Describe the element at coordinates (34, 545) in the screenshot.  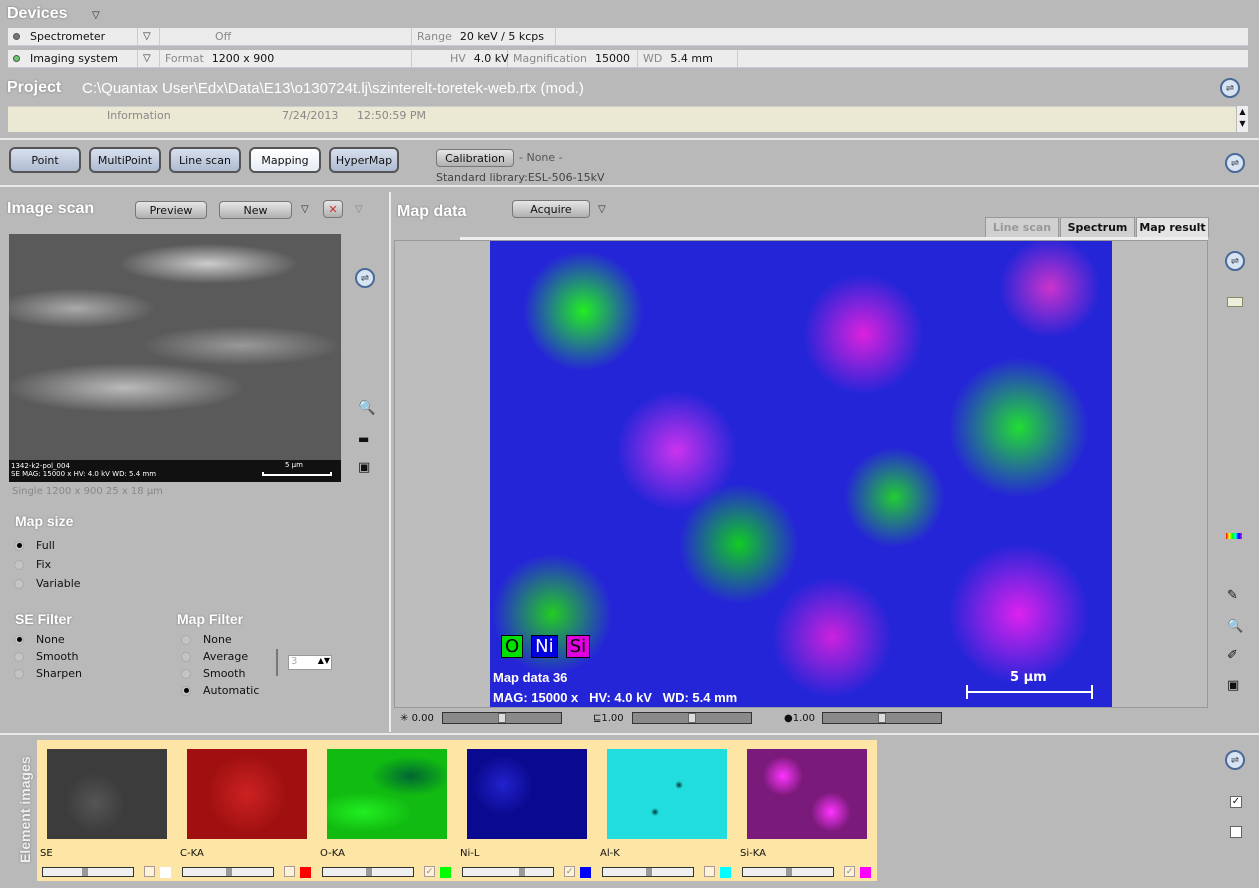
I see `map-size-option-full: Full` at that location.